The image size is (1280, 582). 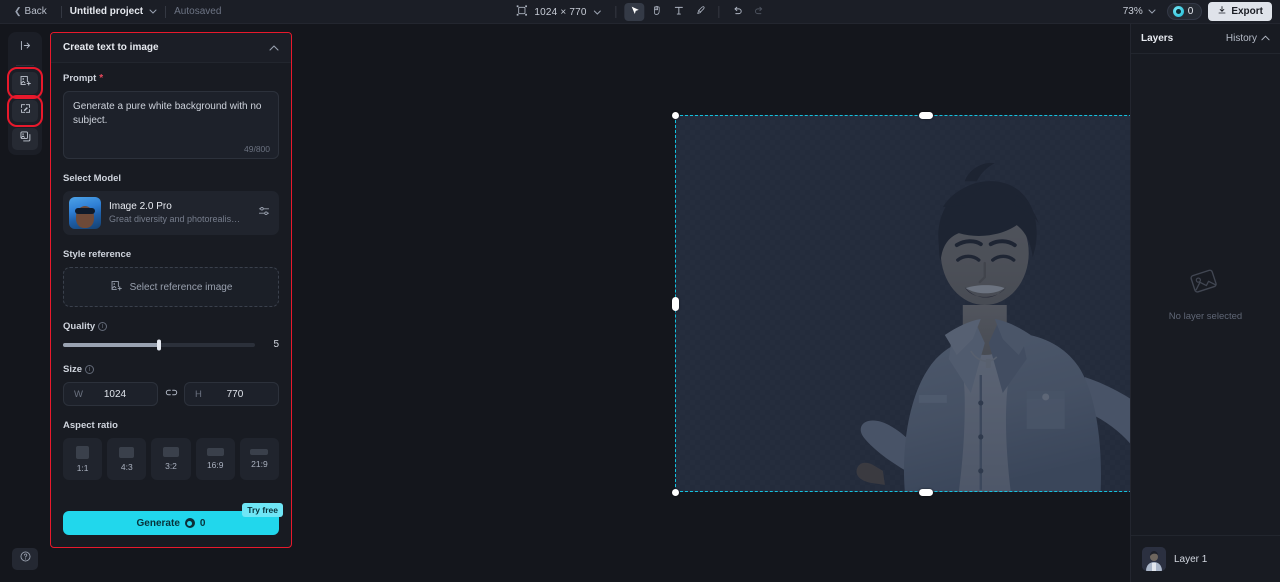 What do you see at coordinates (171, 335) in the screenshot?
I see `quality-section: Quality i 5` at bounding box center [171, 335].